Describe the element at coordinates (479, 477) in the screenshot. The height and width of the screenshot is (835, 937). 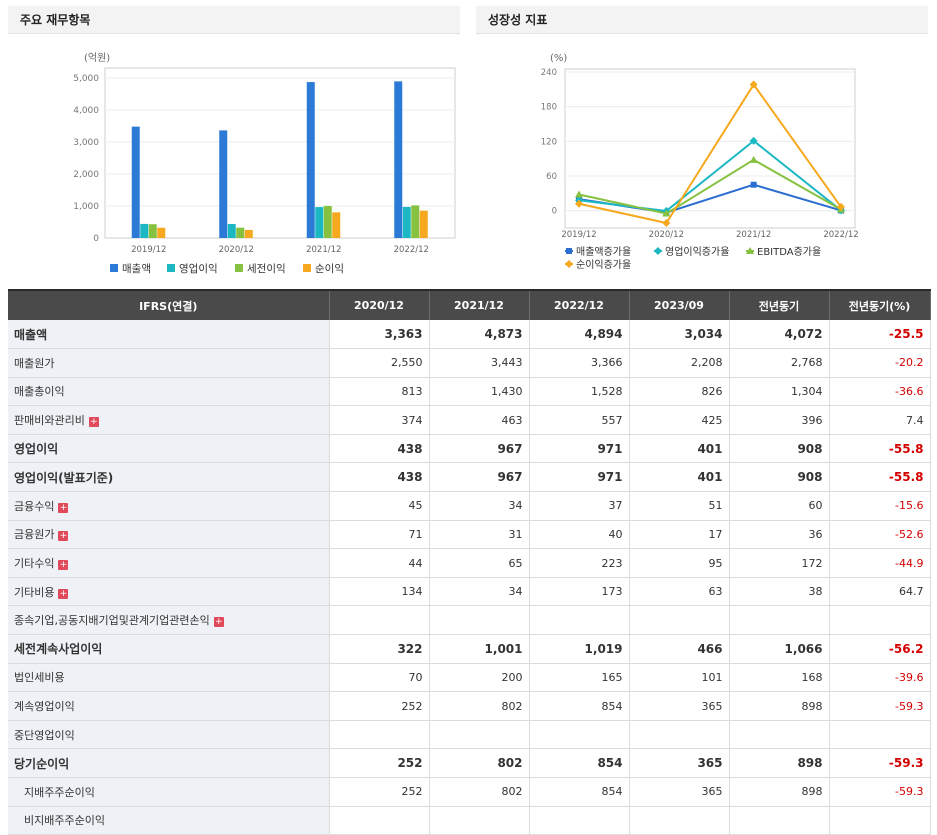
I see `table-cell: 967` at that location.